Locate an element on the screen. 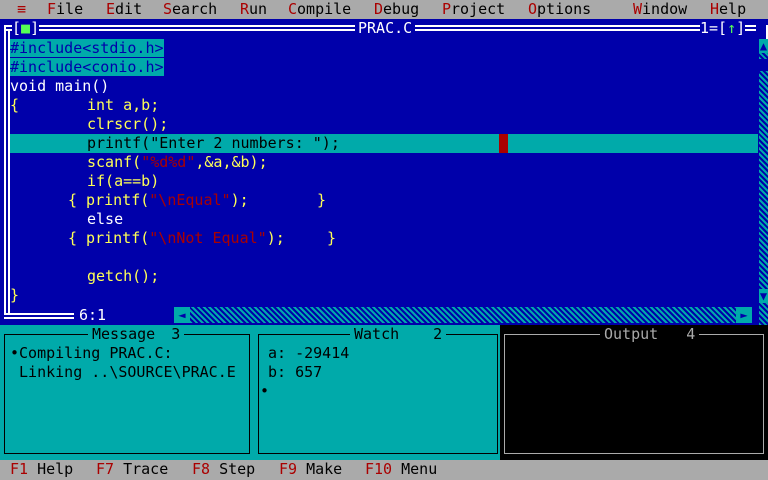 The image size is (768, 480). close-box: [■] is located at coordinates (26, 28).